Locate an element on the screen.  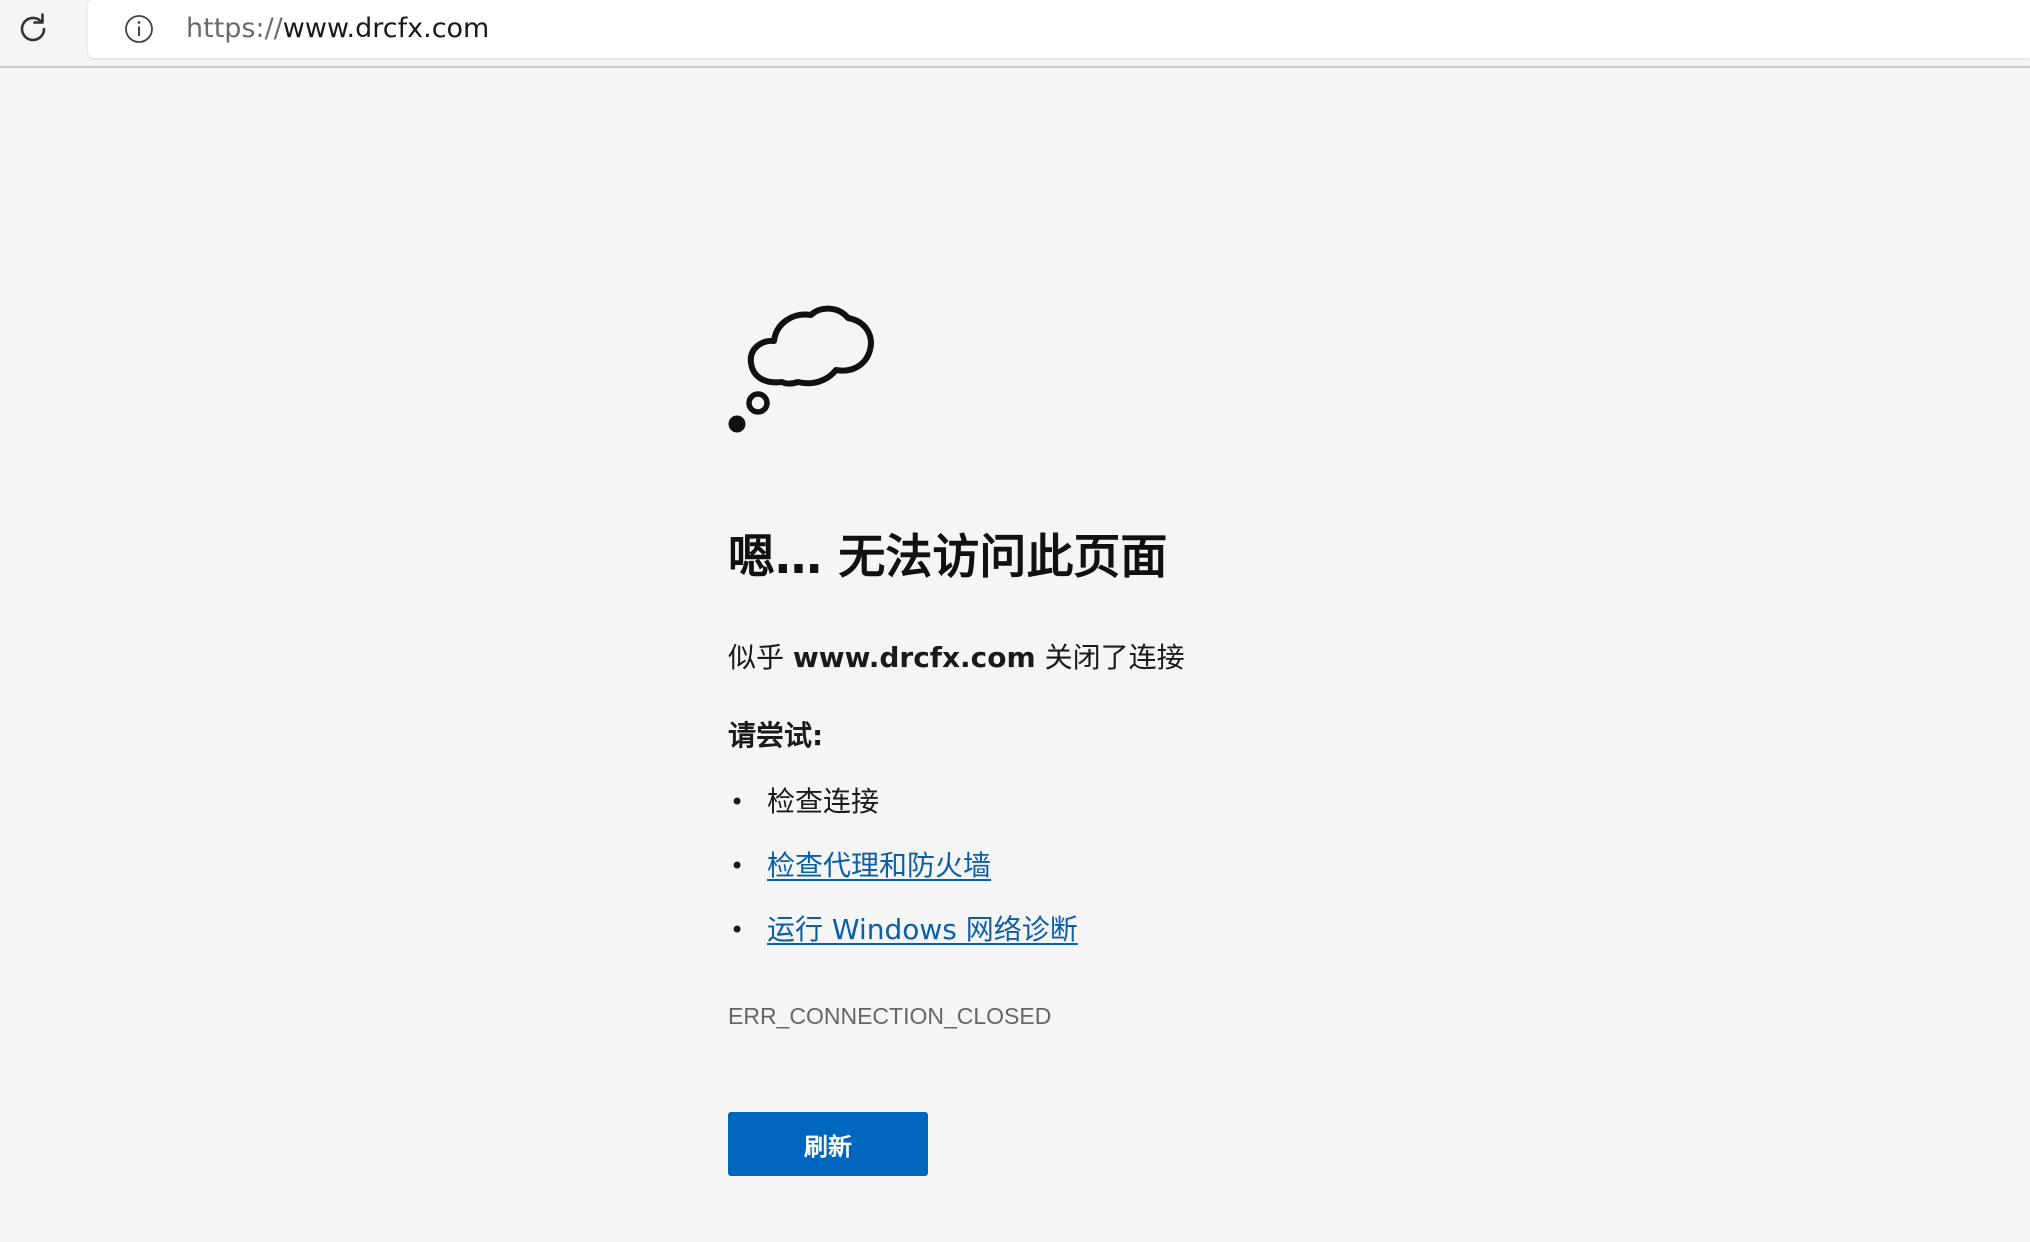
thought-cloud-icon is located at coordinates (801, 369).